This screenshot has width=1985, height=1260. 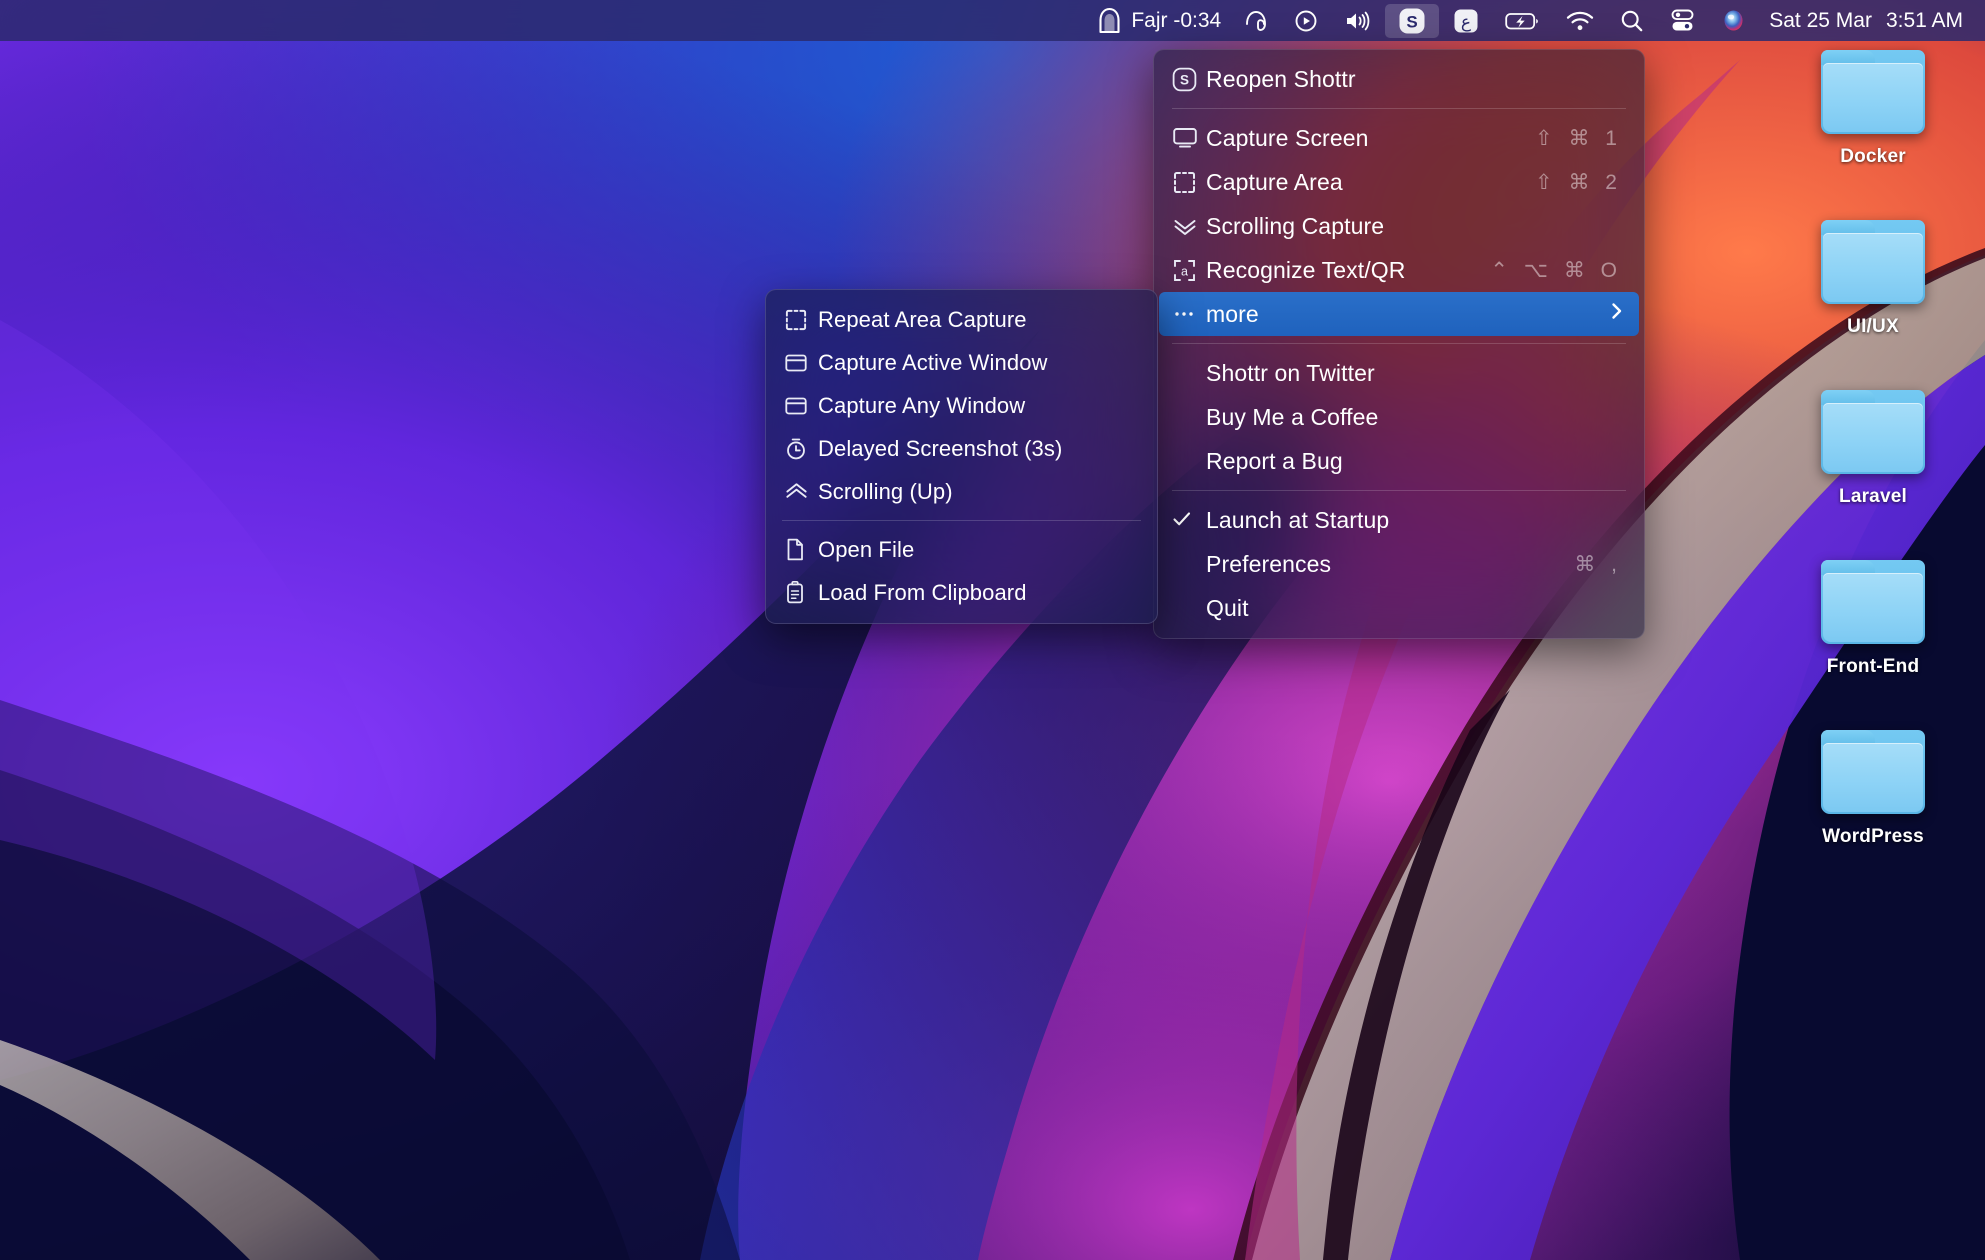 What do you see at coordinates (1189, 226) in the screenshot?
I see `chevron-double-down-icon` at bounding box center [1189, 226].